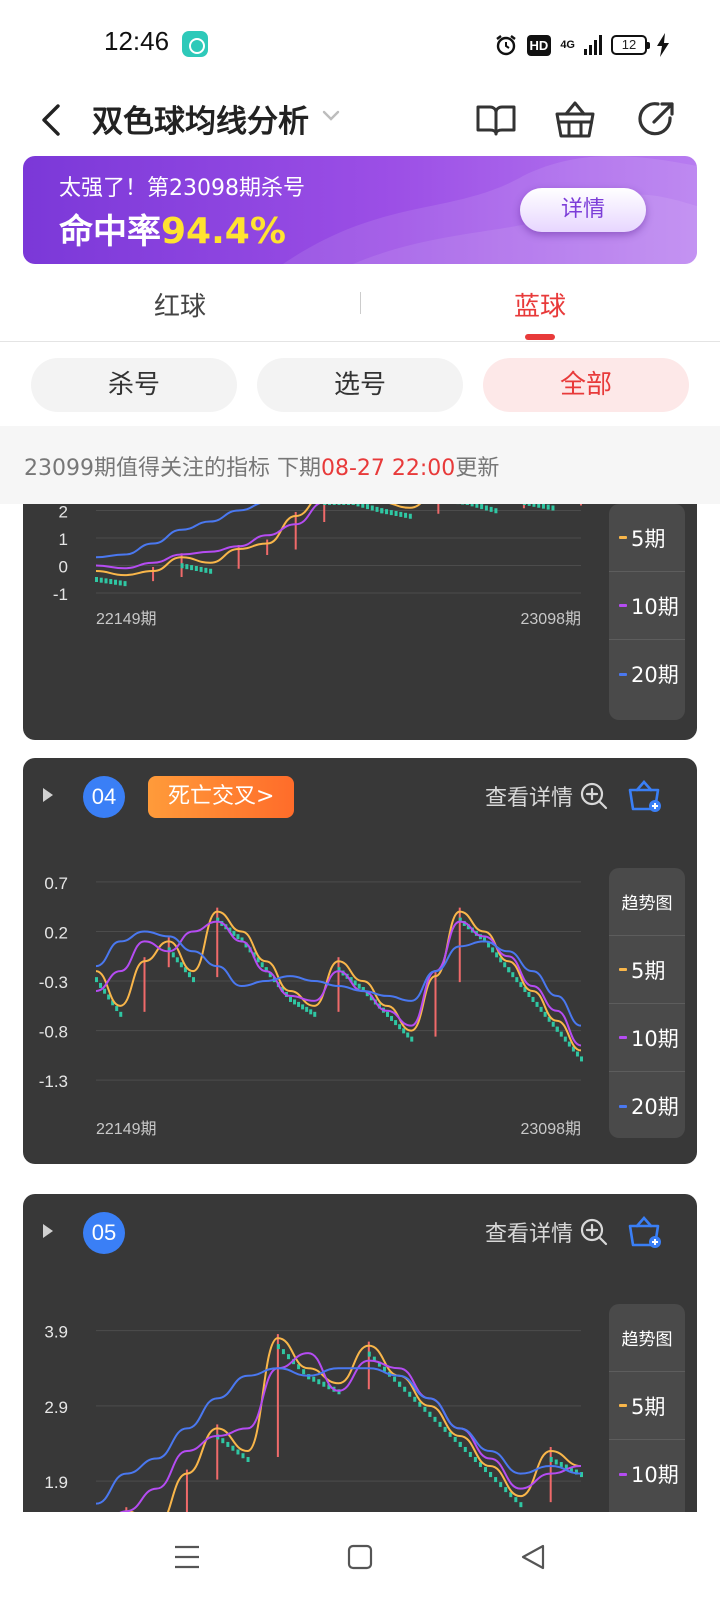 The height and width of the screenshot is (1600, 720). What do you see at coordinates (63, 539) in the screenshot?
I see `y-tick-label: 1` at bounding box center [63, 539].